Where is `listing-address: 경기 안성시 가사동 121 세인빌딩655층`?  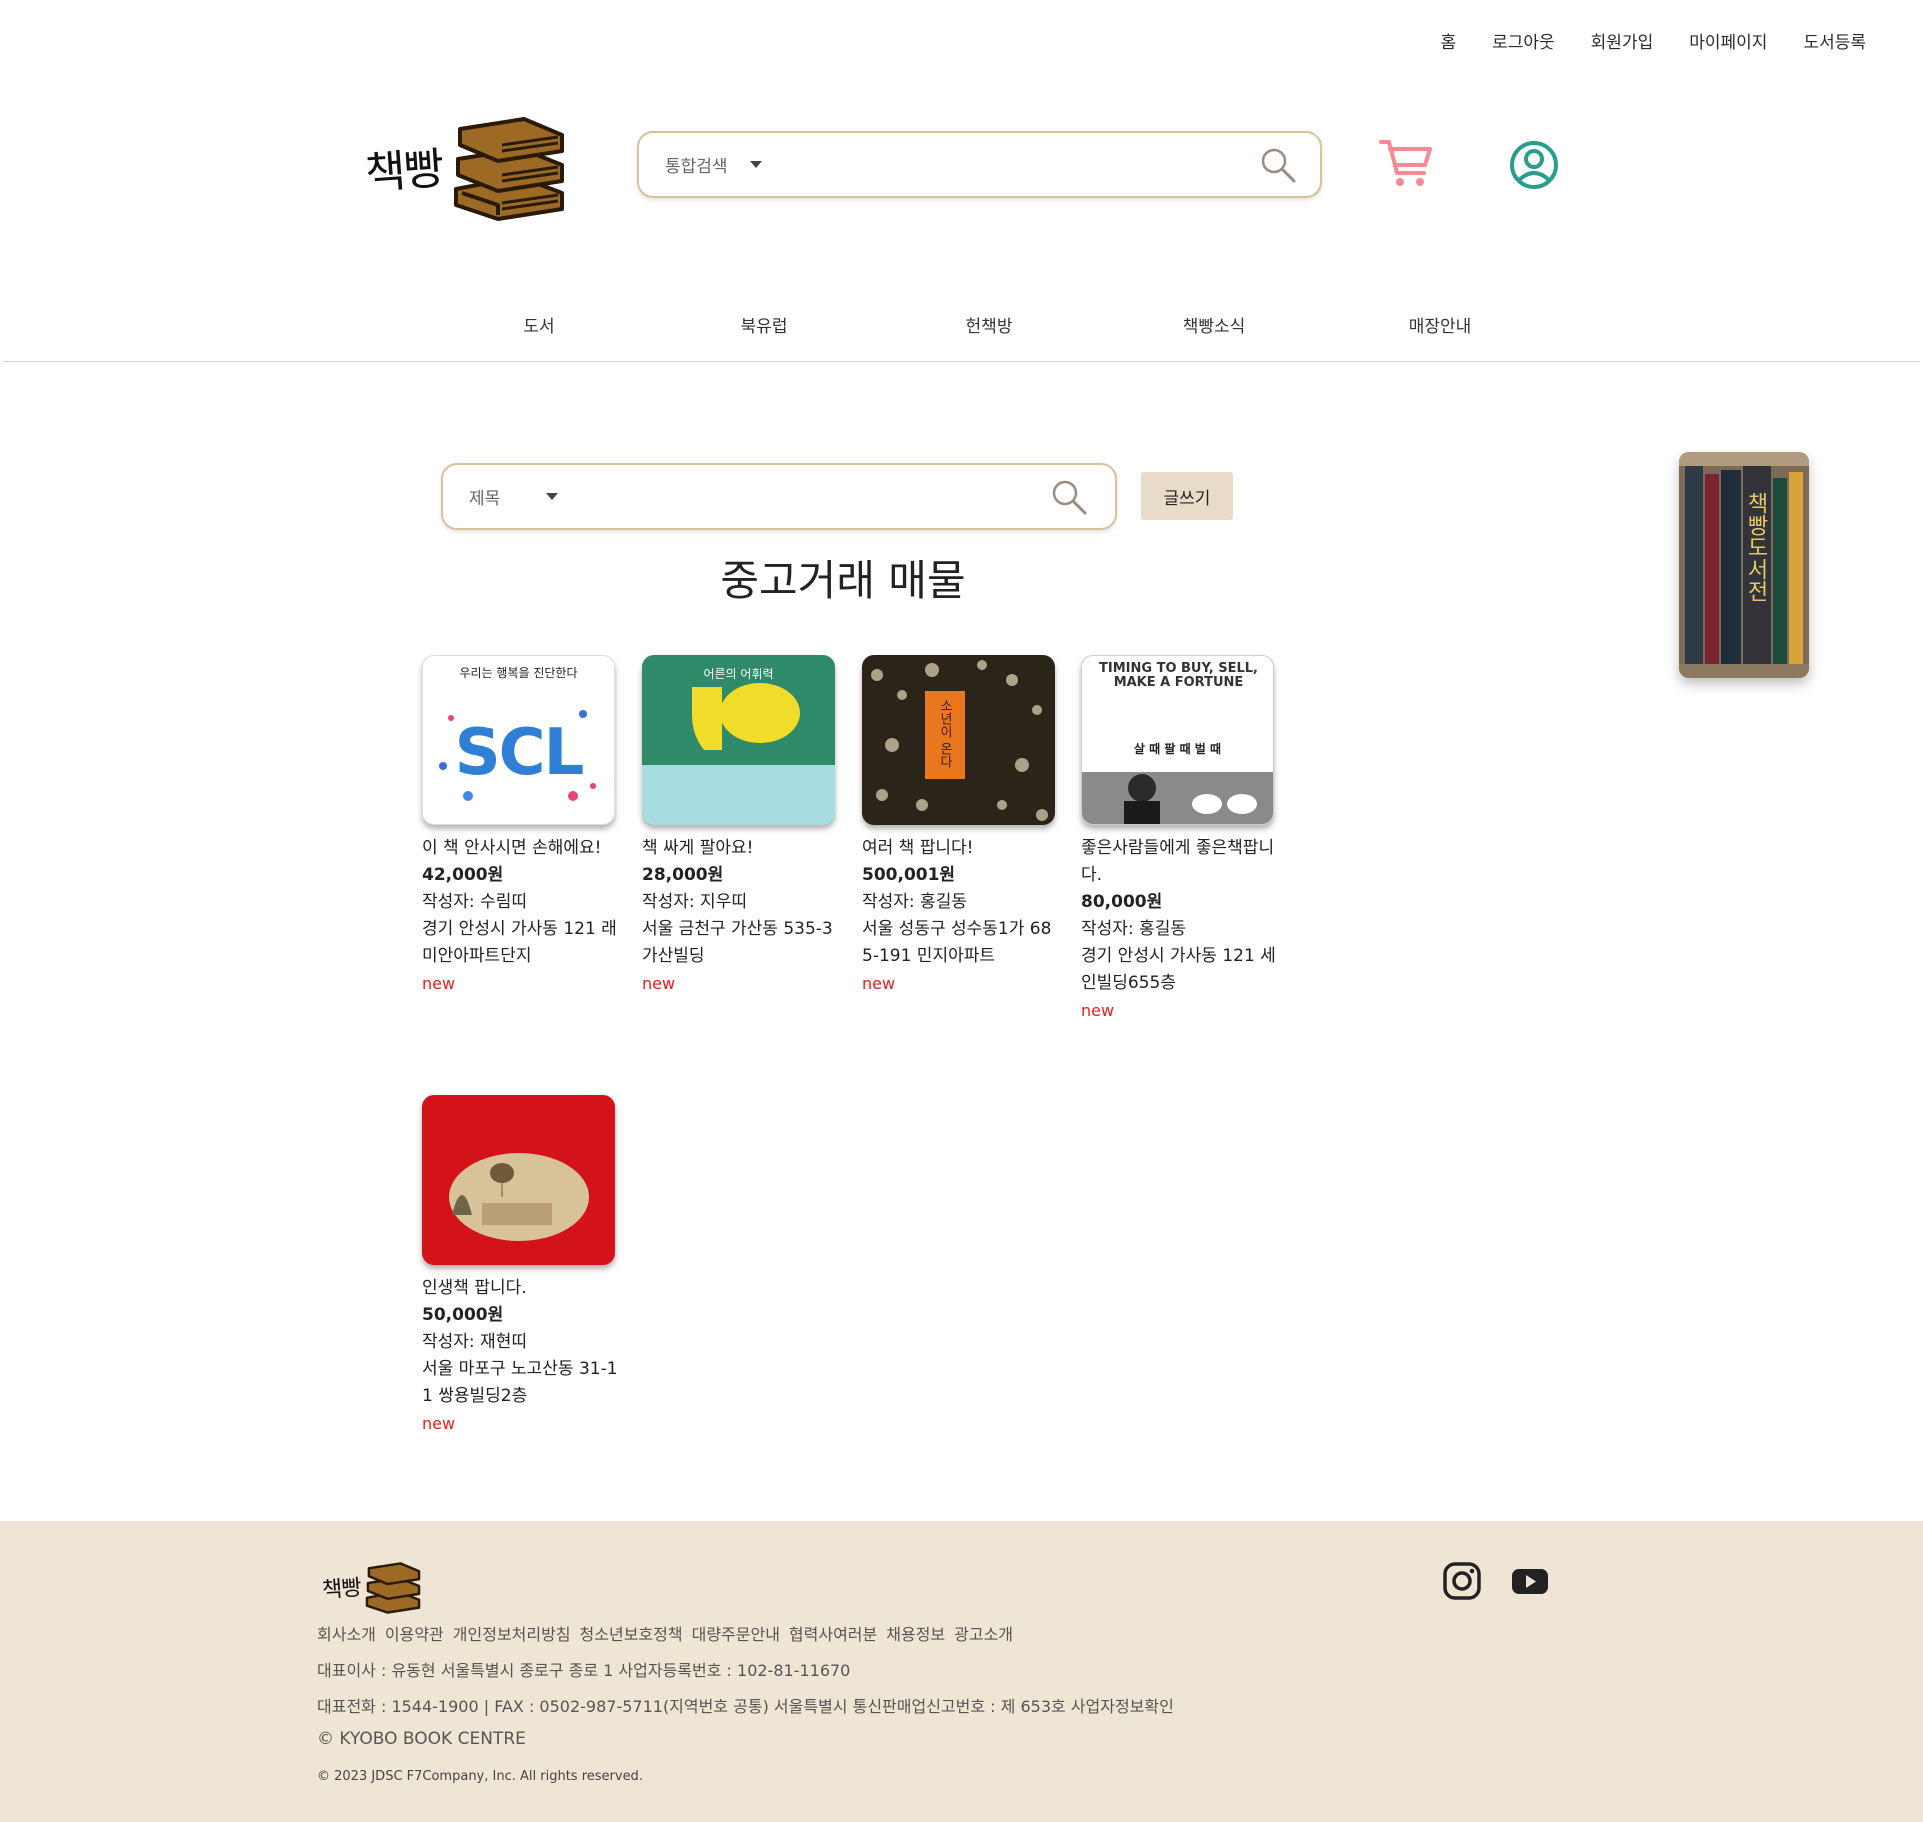 listing-address: 경기 안성시 가사동 121 세인빌딩655층 is located at coordinates (1178, 969).